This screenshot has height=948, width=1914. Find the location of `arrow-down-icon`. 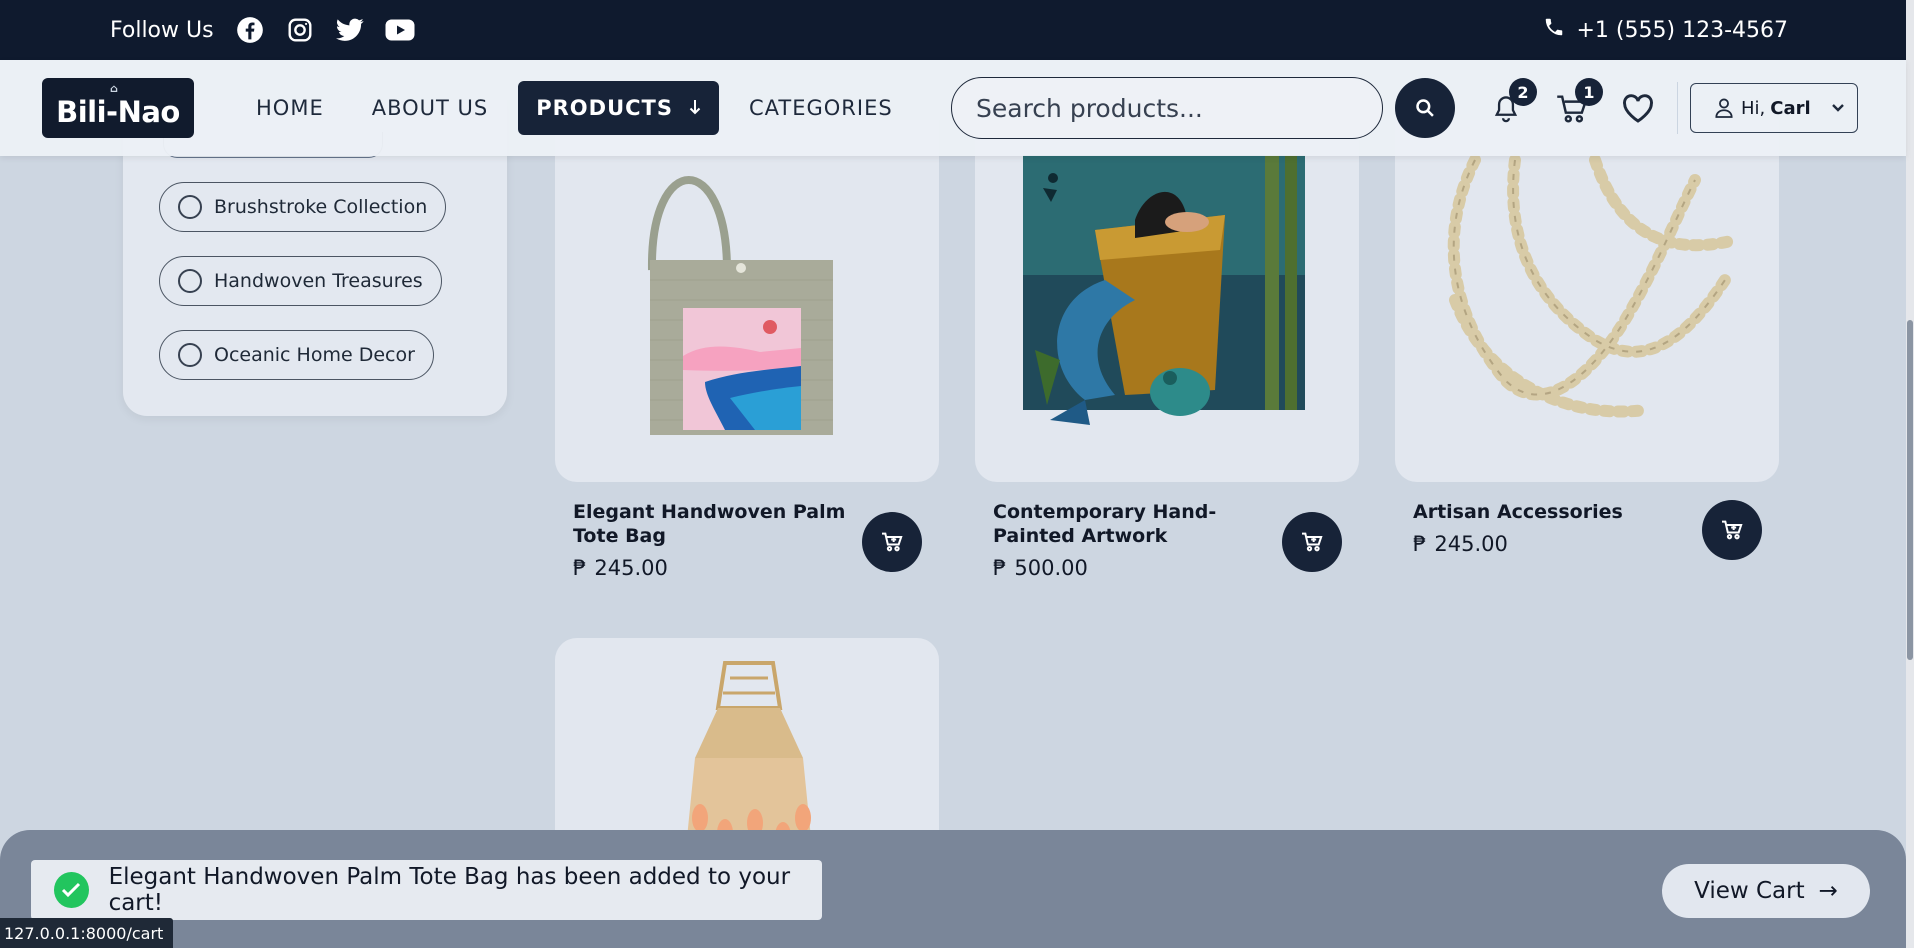

arrow-down-icon is located at coordinates (695, 108).